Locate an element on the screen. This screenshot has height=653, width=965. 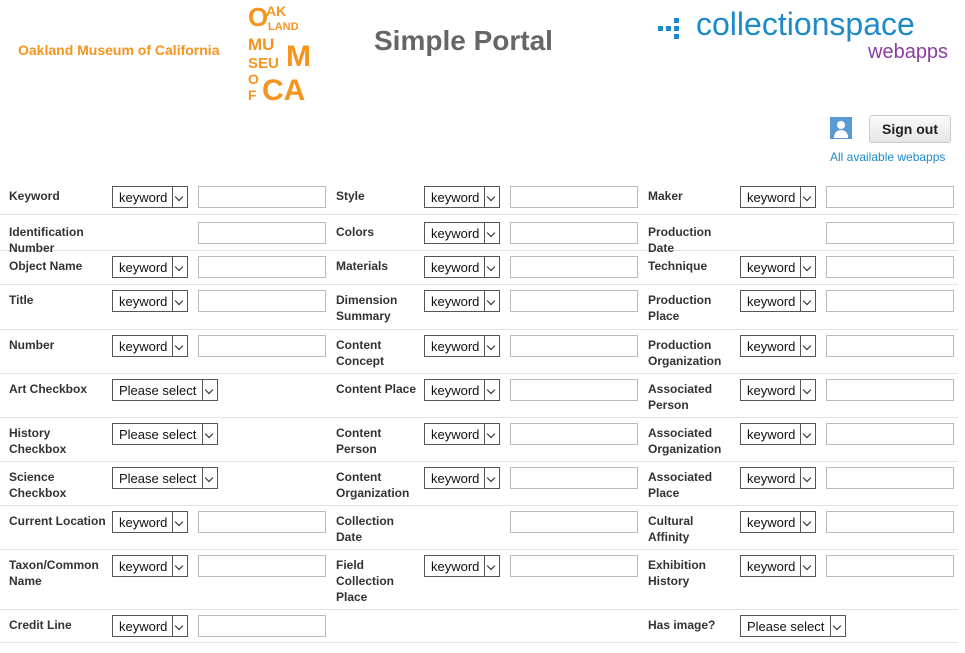
credit-line-operator-select: keyword is located at coordinates (150, 626).